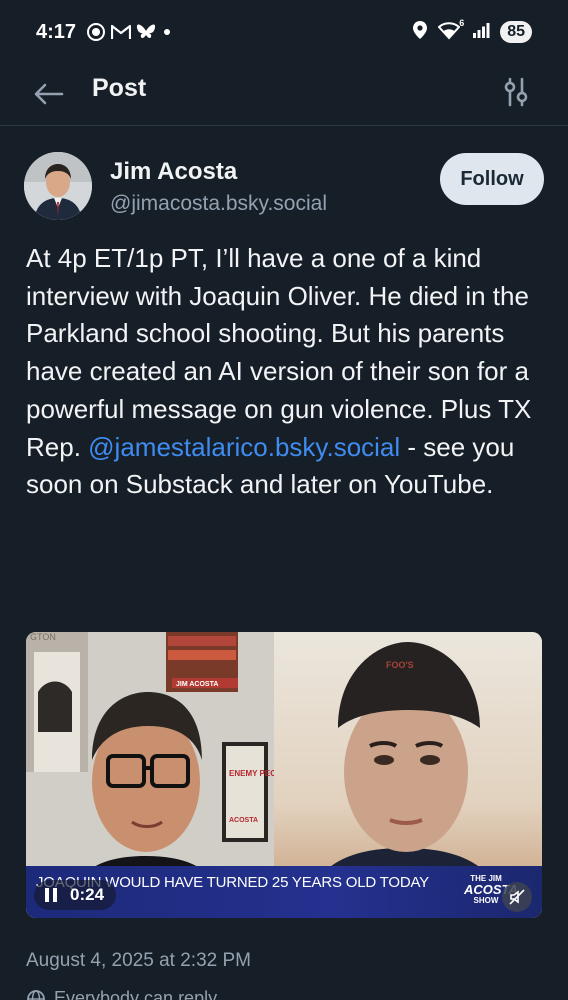 This screenshot has width=568, height=1000. I want to click on pause-icon, so click(51, 895).